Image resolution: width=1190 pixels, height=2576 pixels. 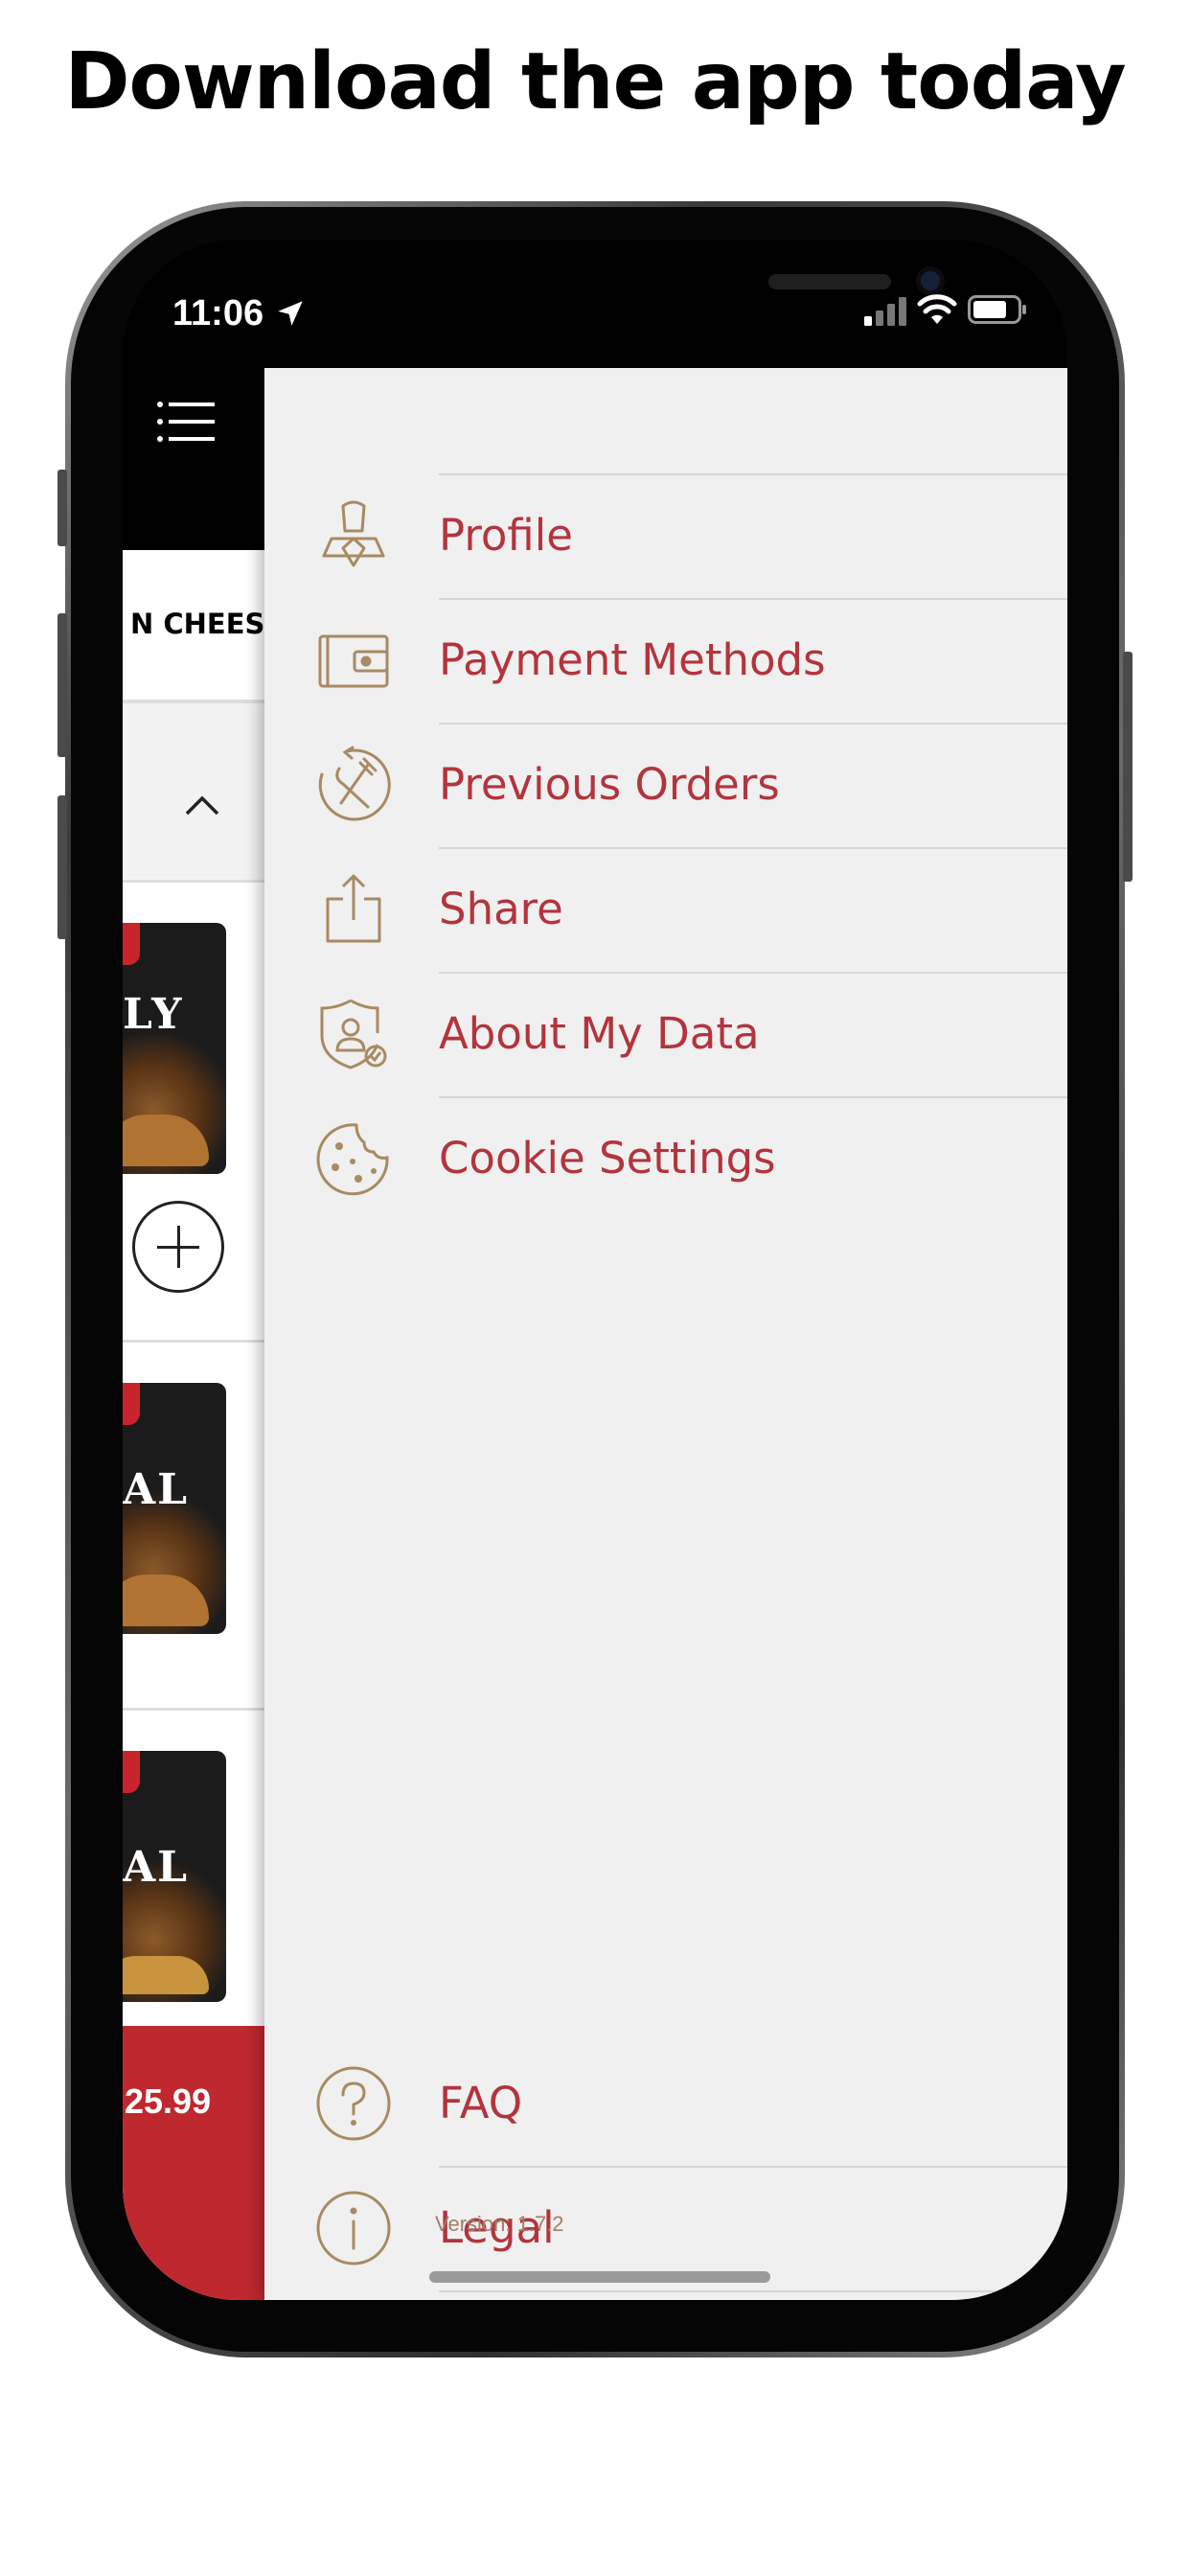 What do you see at coordinates (154, 1015) in the screenshot?
I see `promo-text: LY` at bounding box center [154, 1015].